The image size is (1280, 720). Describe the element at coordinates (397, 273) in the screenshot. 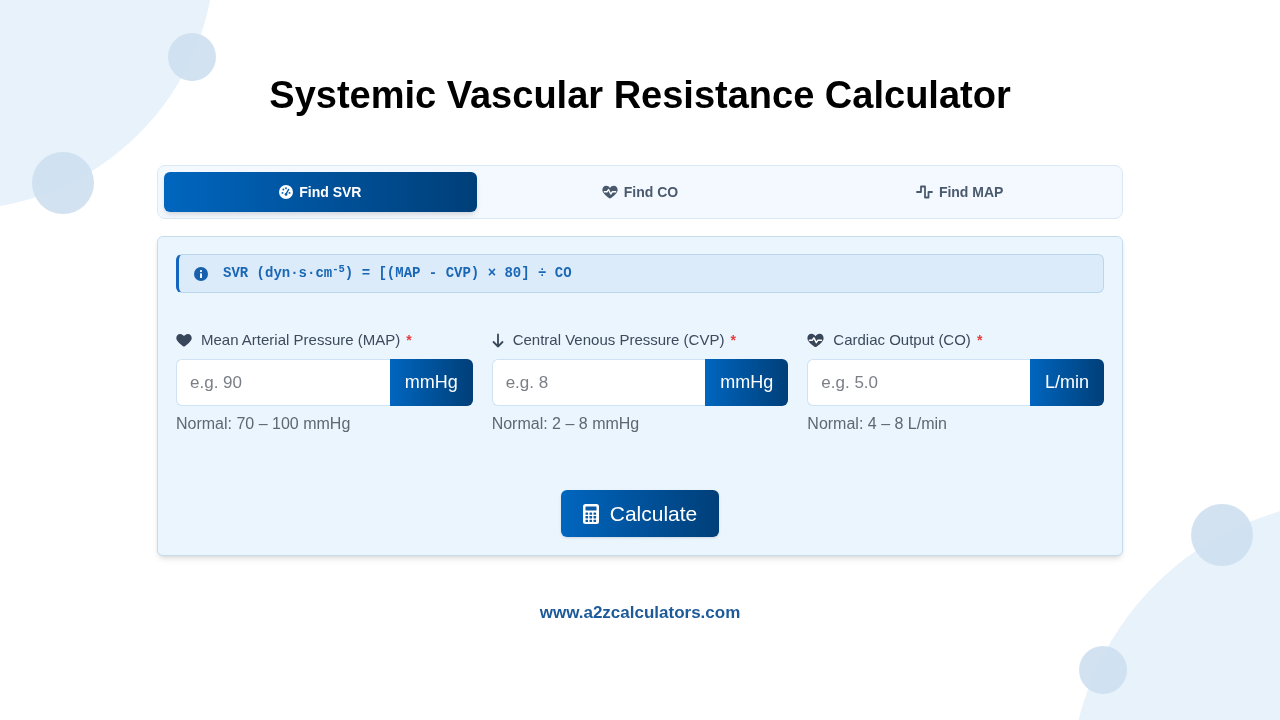

I see `formula-text: SVR (dyn·s·cm$^{-5}$) = [(MAP - CVP) × 80] ÷ CO` at that location.